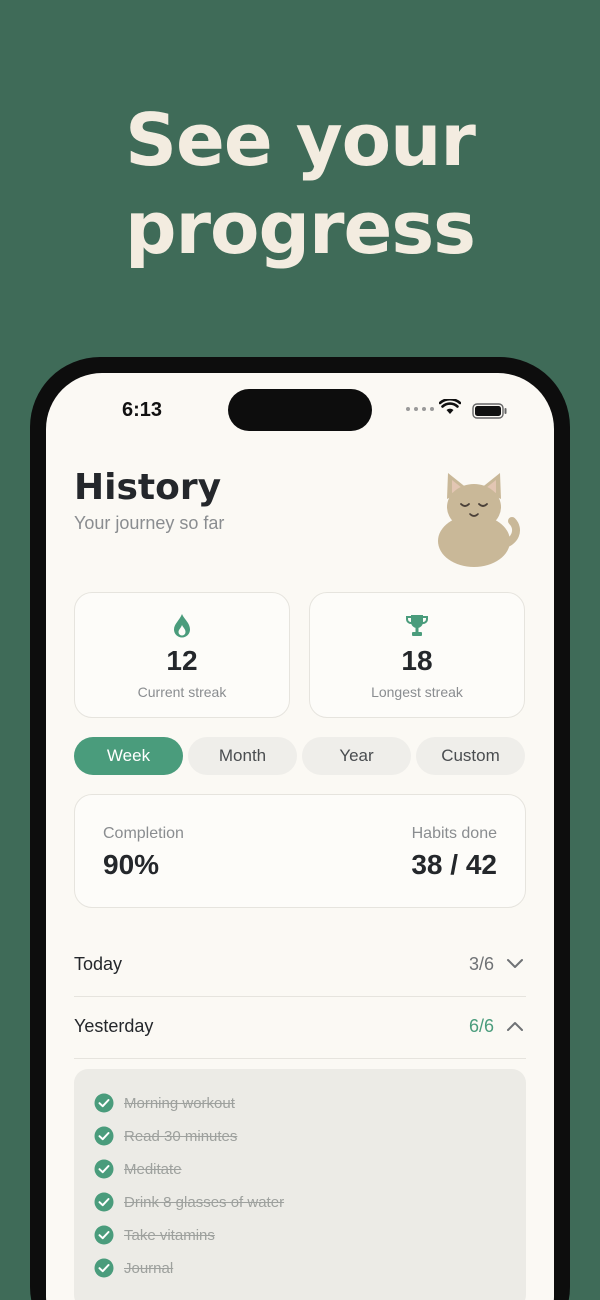  I want to click on completion-label: Completion, so click(143, 833).